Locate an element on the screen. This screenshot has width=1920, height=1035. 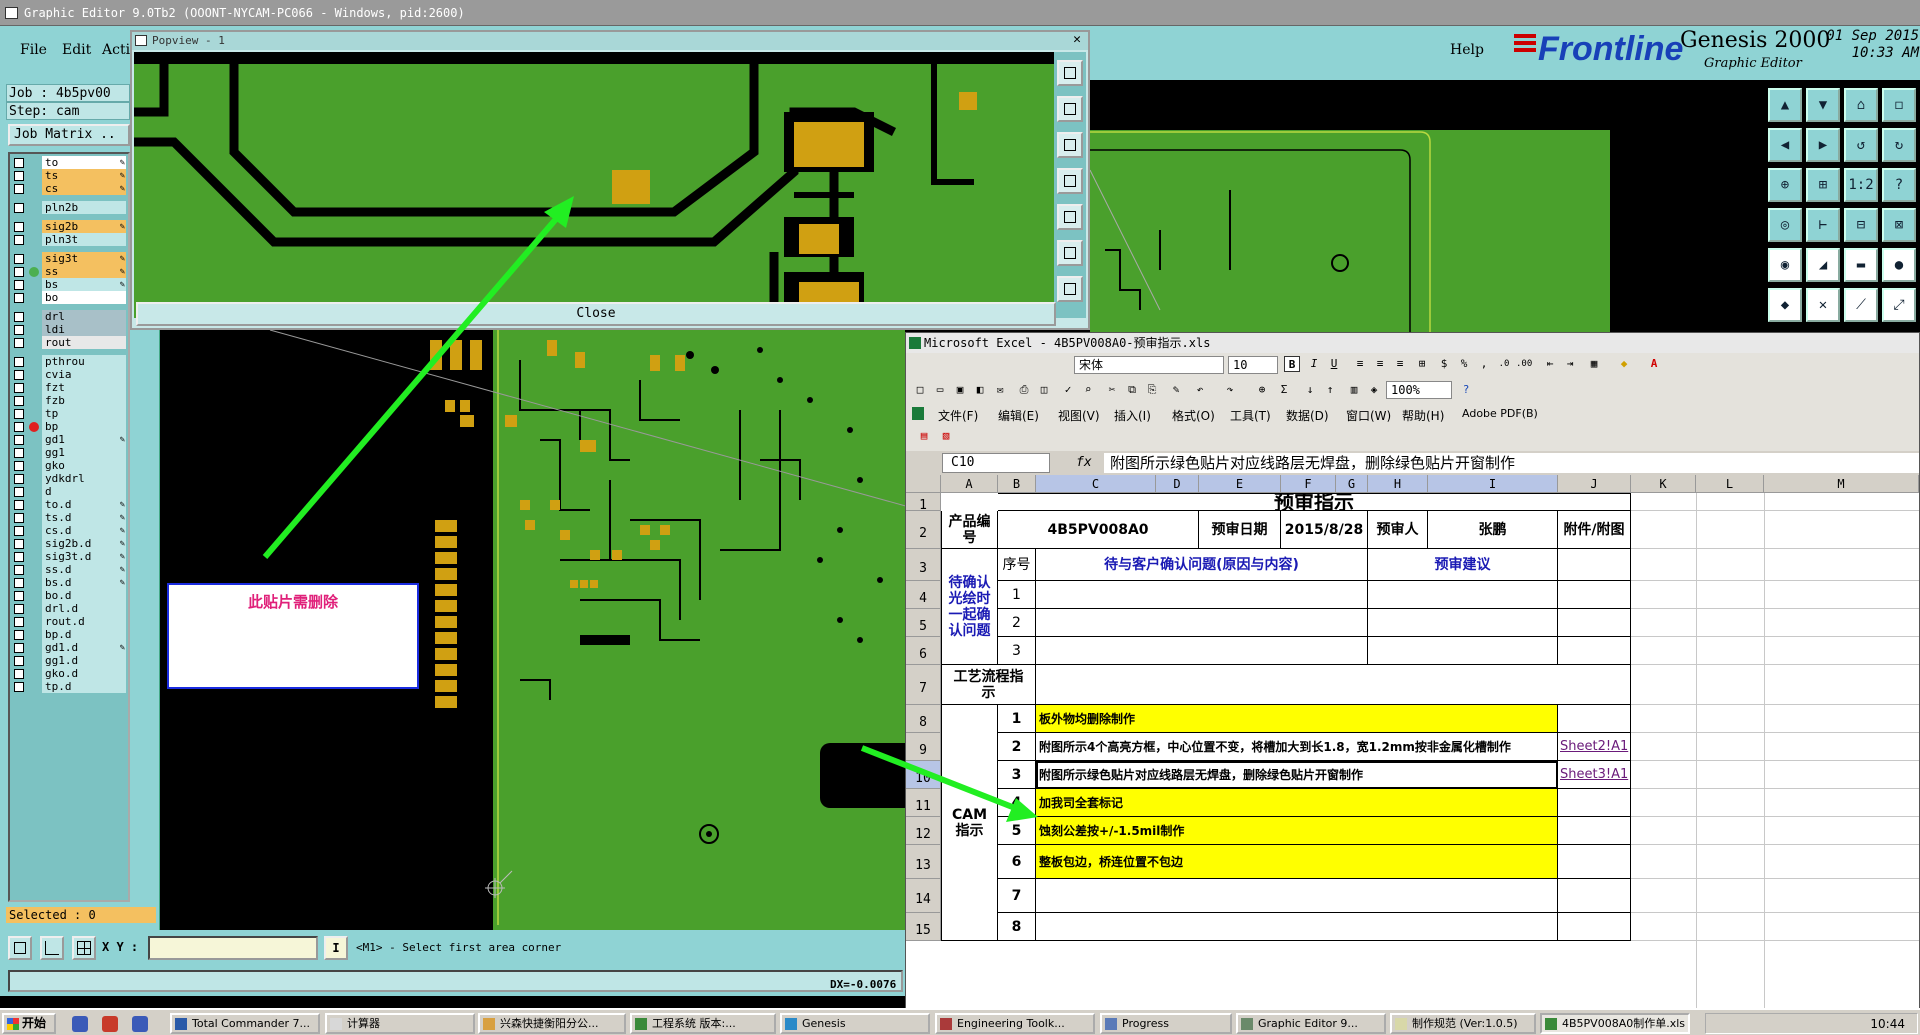
job-matrix-button: Job Matrix .. is located at coordinates (69, 135).